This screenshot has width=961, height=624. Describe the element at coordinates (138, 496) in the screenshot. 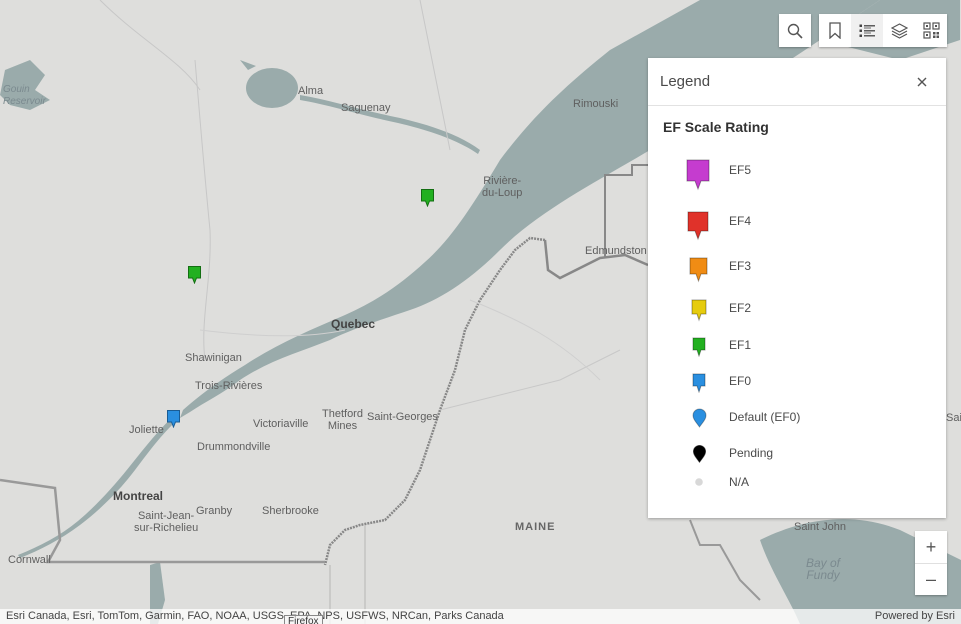

I see `label-montreal: Montreal` at that location.